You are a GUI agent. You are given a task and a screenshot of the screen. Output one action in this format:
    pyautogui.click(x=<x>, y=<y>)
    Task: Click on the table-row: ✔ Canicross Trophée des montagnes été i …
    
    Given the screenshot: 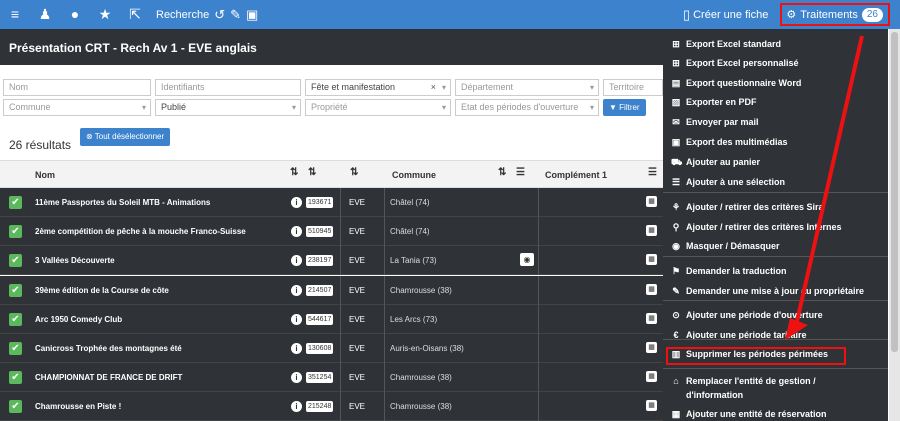 What is the action you would take?
    pyautogui.click(x=331, y=348)
    